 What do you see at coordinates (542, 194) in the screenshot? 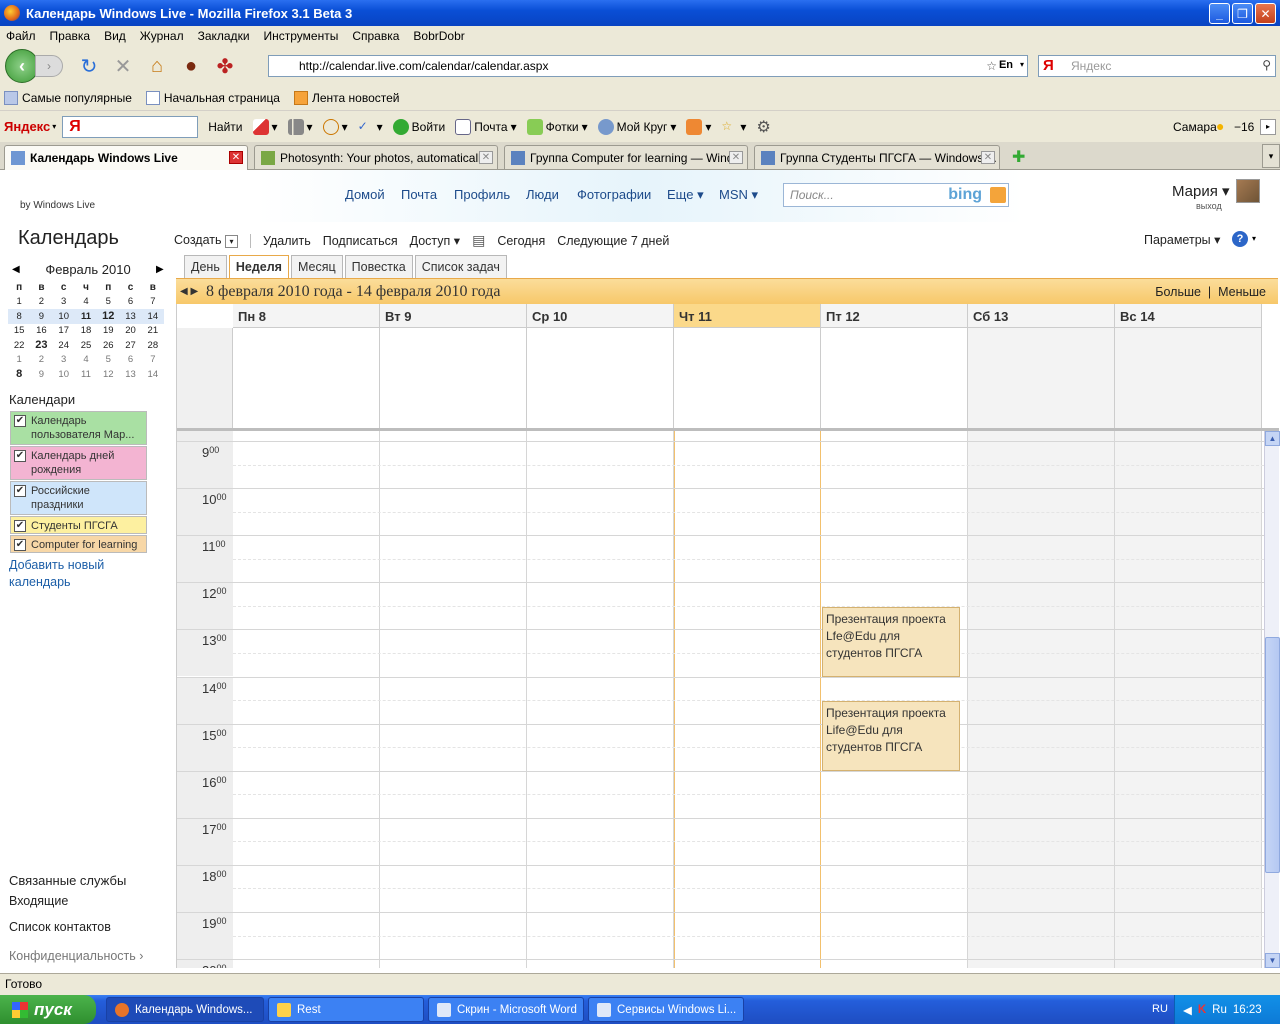
I see `nav-people: Люди` at bounding box center [542, 194].